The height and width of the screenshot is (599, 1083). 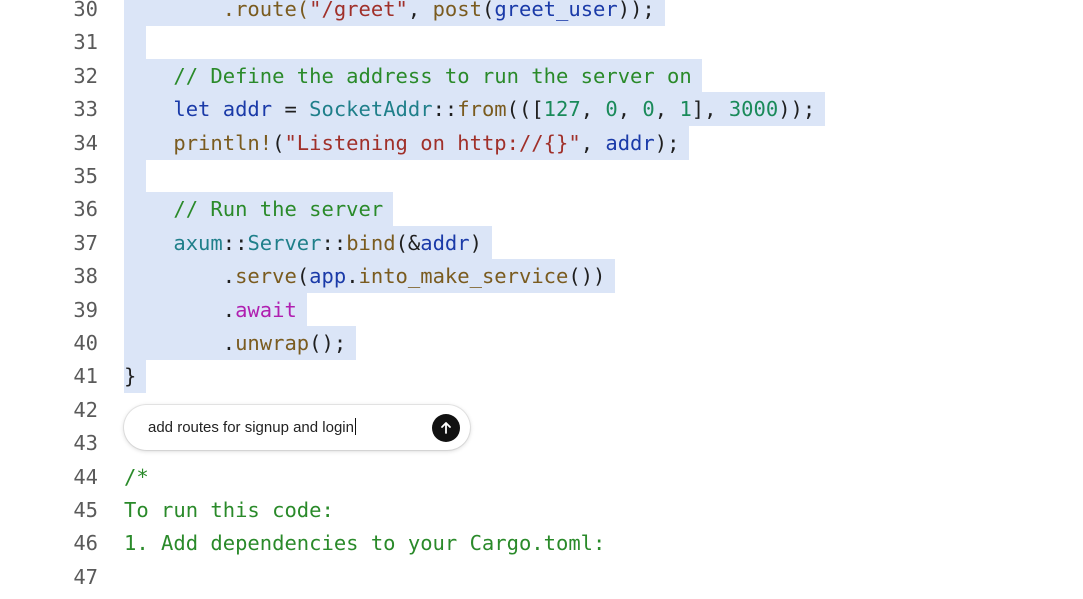 What do you see at coordinates (710, 109) in the screenshot?
I see `code-token: ],` at bounding box center [710, 109].